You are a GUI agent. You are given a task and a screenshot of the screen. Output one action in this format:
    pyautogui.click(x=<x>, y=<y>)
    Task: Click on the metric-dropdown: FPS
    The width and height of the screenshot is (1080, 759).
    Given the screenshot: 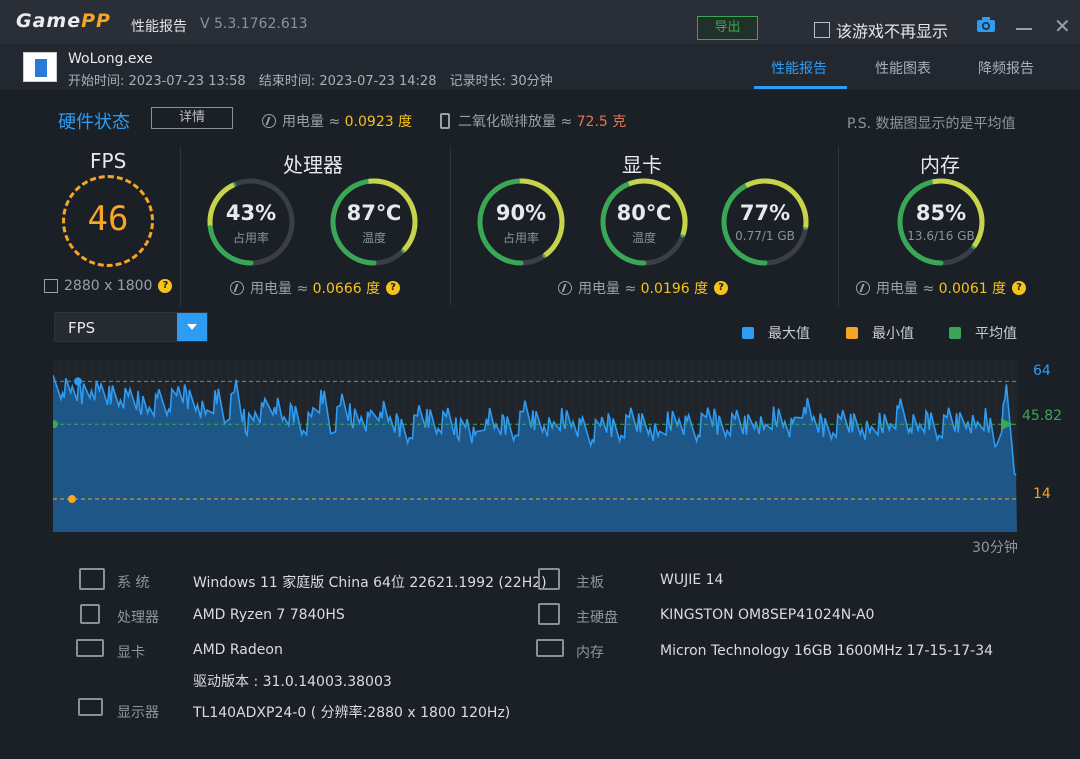 What is the action you would take?
    pyautogui.click(x=131, y=327)
    